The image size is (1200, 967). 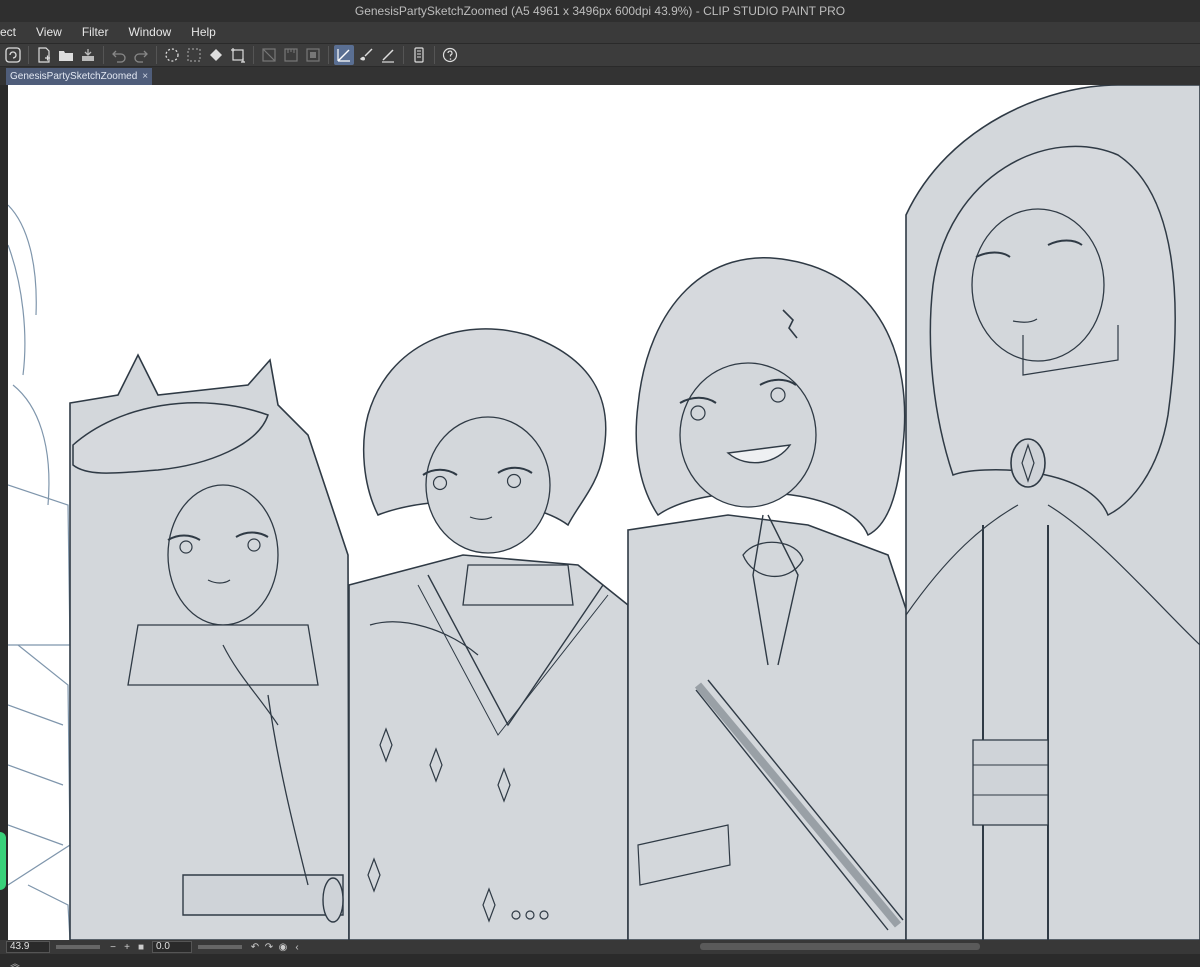 I want to click on selection-icon, so click(x=194, y=55).